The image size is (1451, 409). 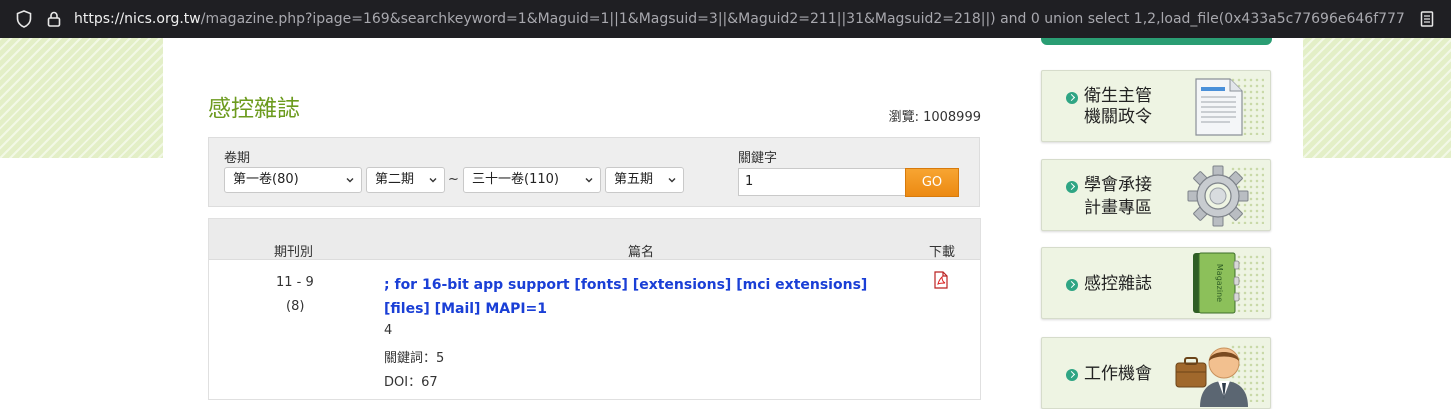 What do you see at coordinates (1219, 283) in the screenshot?
I see `book-cover-text: Magazine` at bounding box center [1219, 283].